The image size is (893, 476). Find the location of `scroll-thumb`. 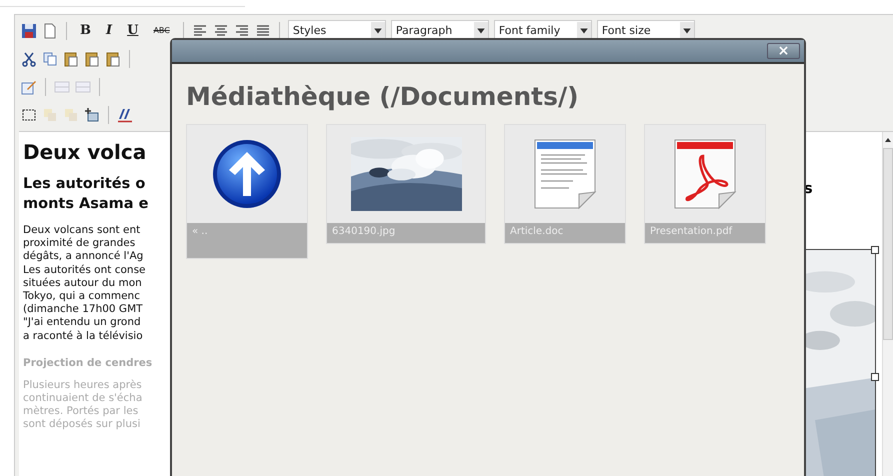

scroll-thumb is located at coordinates (888, 244).